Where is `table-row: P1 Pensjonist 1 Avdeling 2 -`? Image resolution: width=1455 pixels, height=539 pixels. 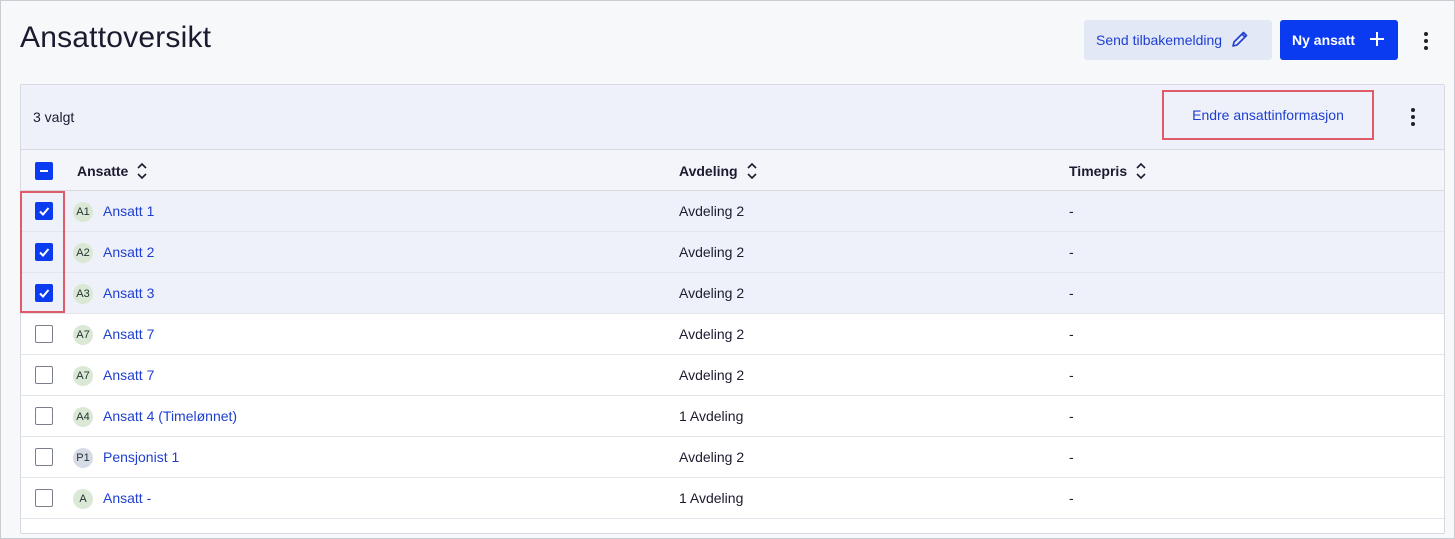 table-row: P1 Pensjonist 1 Avdeling 2 - is located at coordinates (732, 457).